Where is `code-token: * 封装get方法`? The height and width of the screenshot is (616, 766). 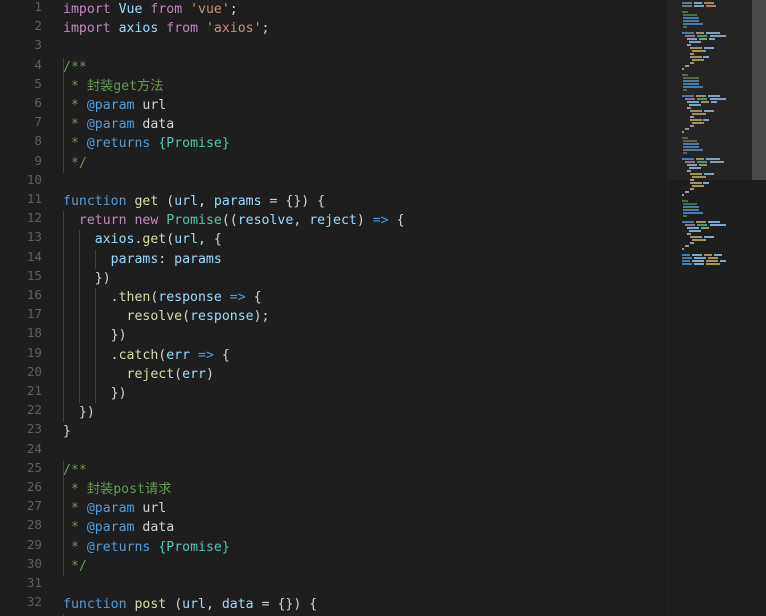
code-token: * 封装get方法 is located at coordinates (113, 86).